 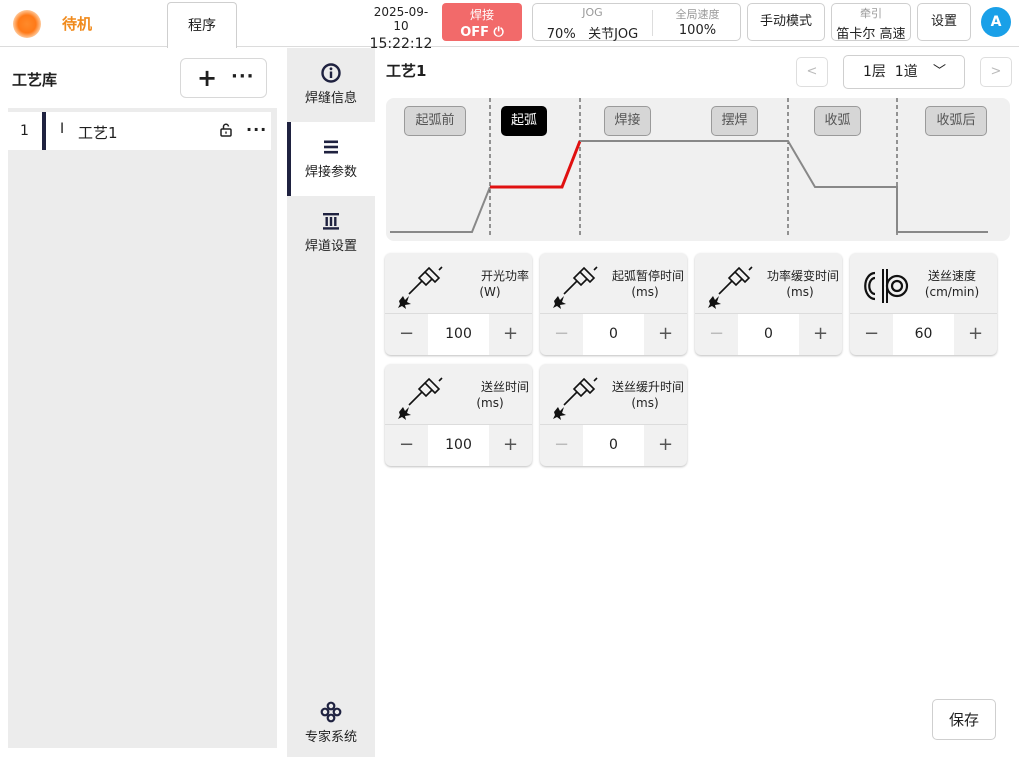 What do you see at coordinates (98, 133) in the screenshot?
I see `list-item-name: 工艺1` at bounding box center [98, 133].